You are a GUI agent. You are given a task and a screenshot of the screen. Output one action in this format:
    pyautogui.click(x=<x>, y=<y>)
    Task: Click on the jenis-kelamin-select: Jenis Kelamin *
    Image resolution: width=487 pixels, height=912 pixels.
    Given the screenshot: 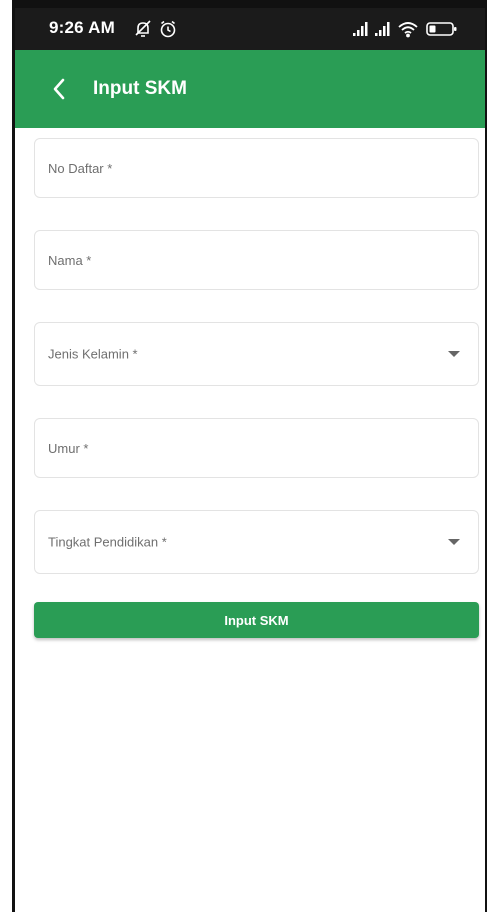 What is the action you would take?
    pyautogui.click(x=256, y=354)
    